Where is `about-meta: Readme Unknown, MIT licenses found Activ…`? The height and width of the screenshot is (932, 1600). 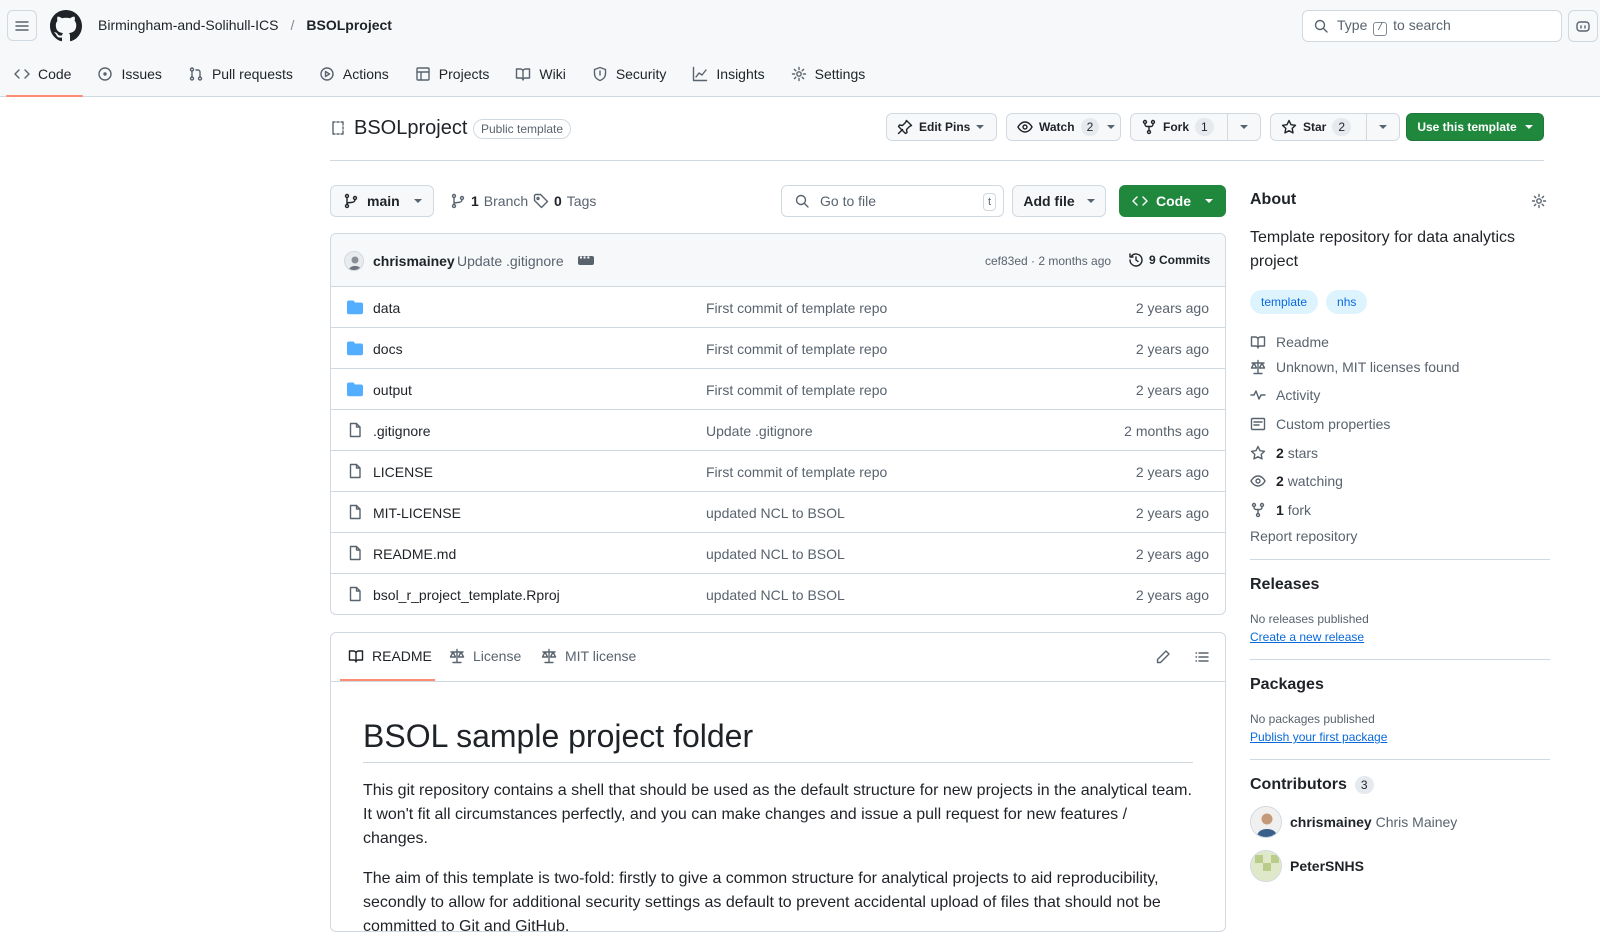
about-meta: Readme Unknown, MIT licenses found Activ… is located at coordinates (1400, 438).